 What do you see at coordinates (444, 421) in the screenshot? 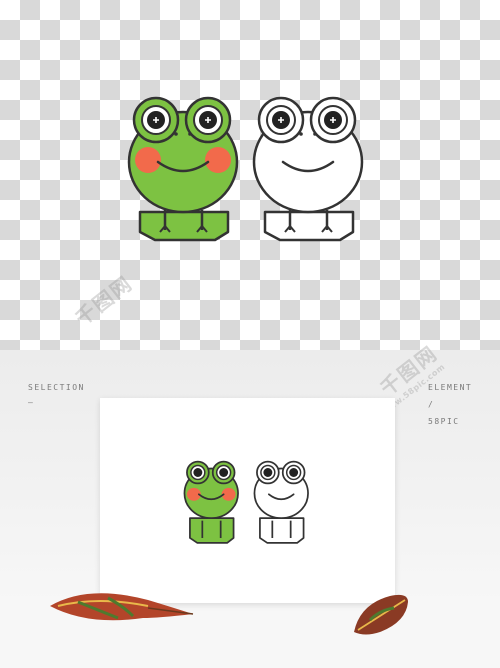
I see `label-58pic: 58PIC` at bounding box center [444, 421].